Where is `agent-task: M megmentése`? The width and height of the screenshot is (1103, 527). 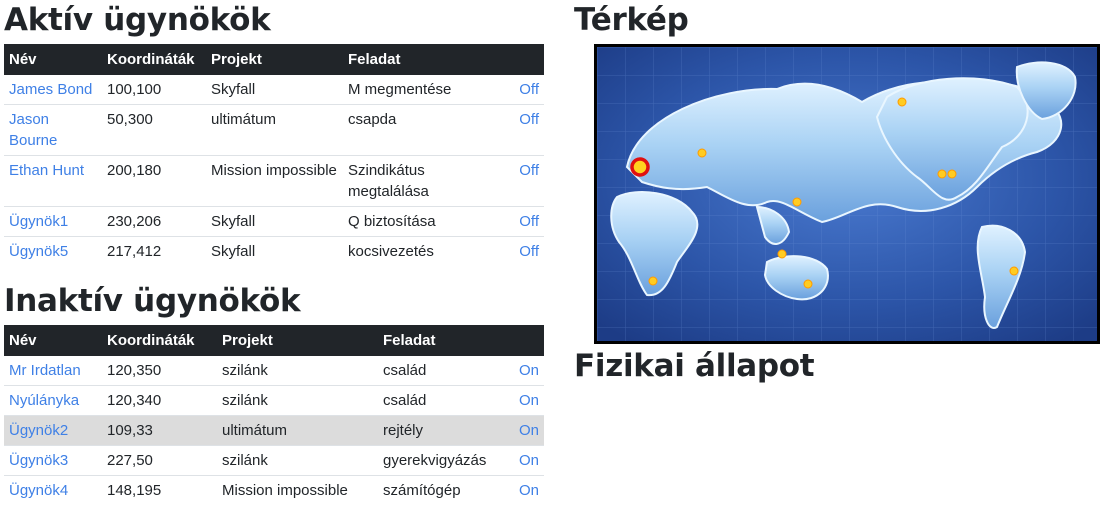 agent-task: M megmentése is located at coordinates (400, 89).